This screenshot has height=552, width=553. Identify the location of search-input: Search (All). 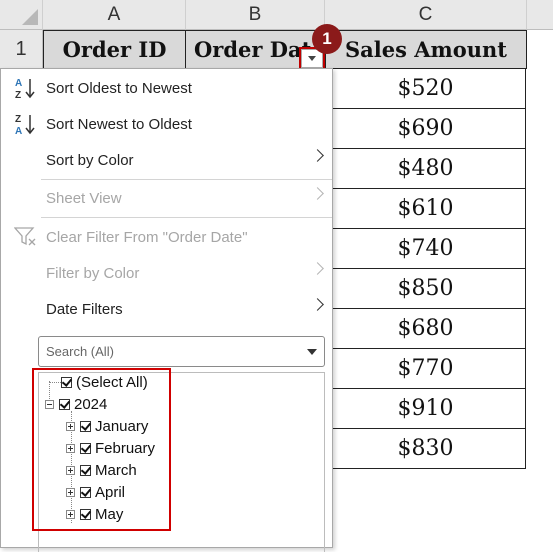
(181, 351).